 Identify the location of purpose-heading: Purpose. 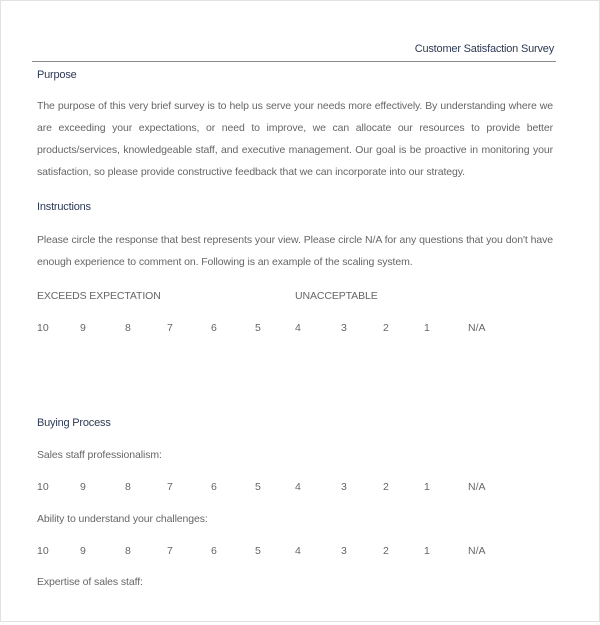
(57, 75).